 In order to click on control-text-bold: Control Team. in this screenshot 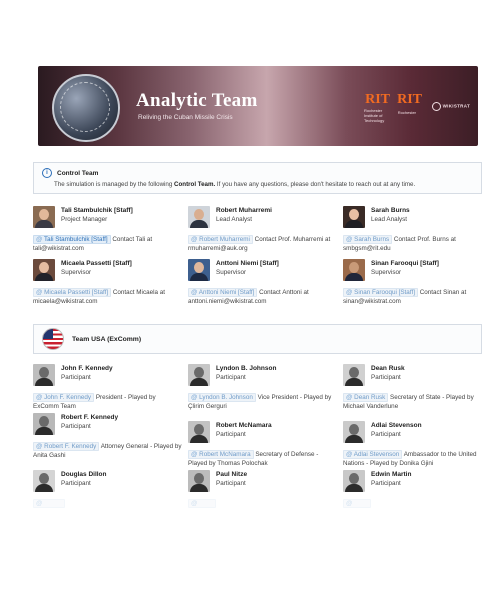, I will do `click(195, 184)`.